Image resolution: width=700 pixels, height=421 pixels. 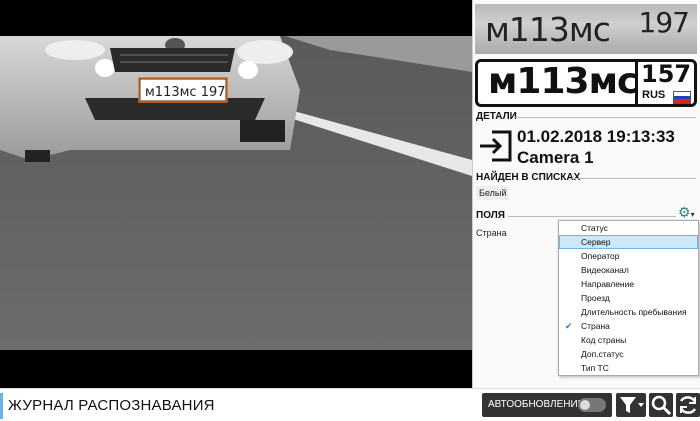 I want to click on russia-flag-icon, so click(x=682, y=97).